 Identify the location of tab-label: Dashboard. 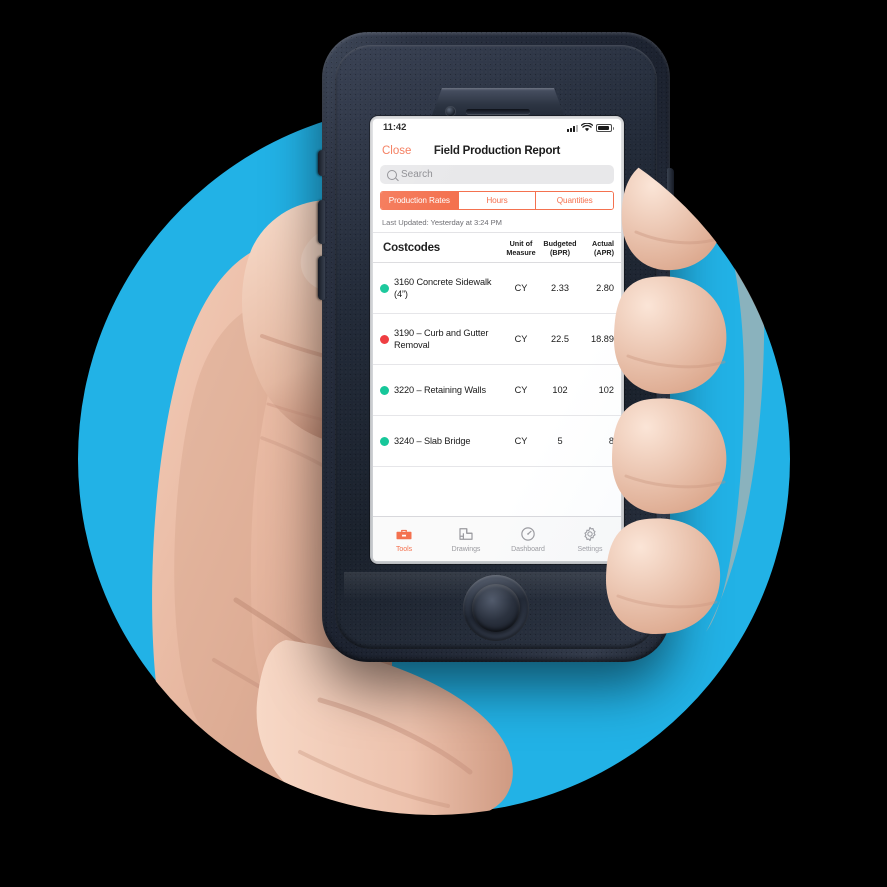
(528, 549).